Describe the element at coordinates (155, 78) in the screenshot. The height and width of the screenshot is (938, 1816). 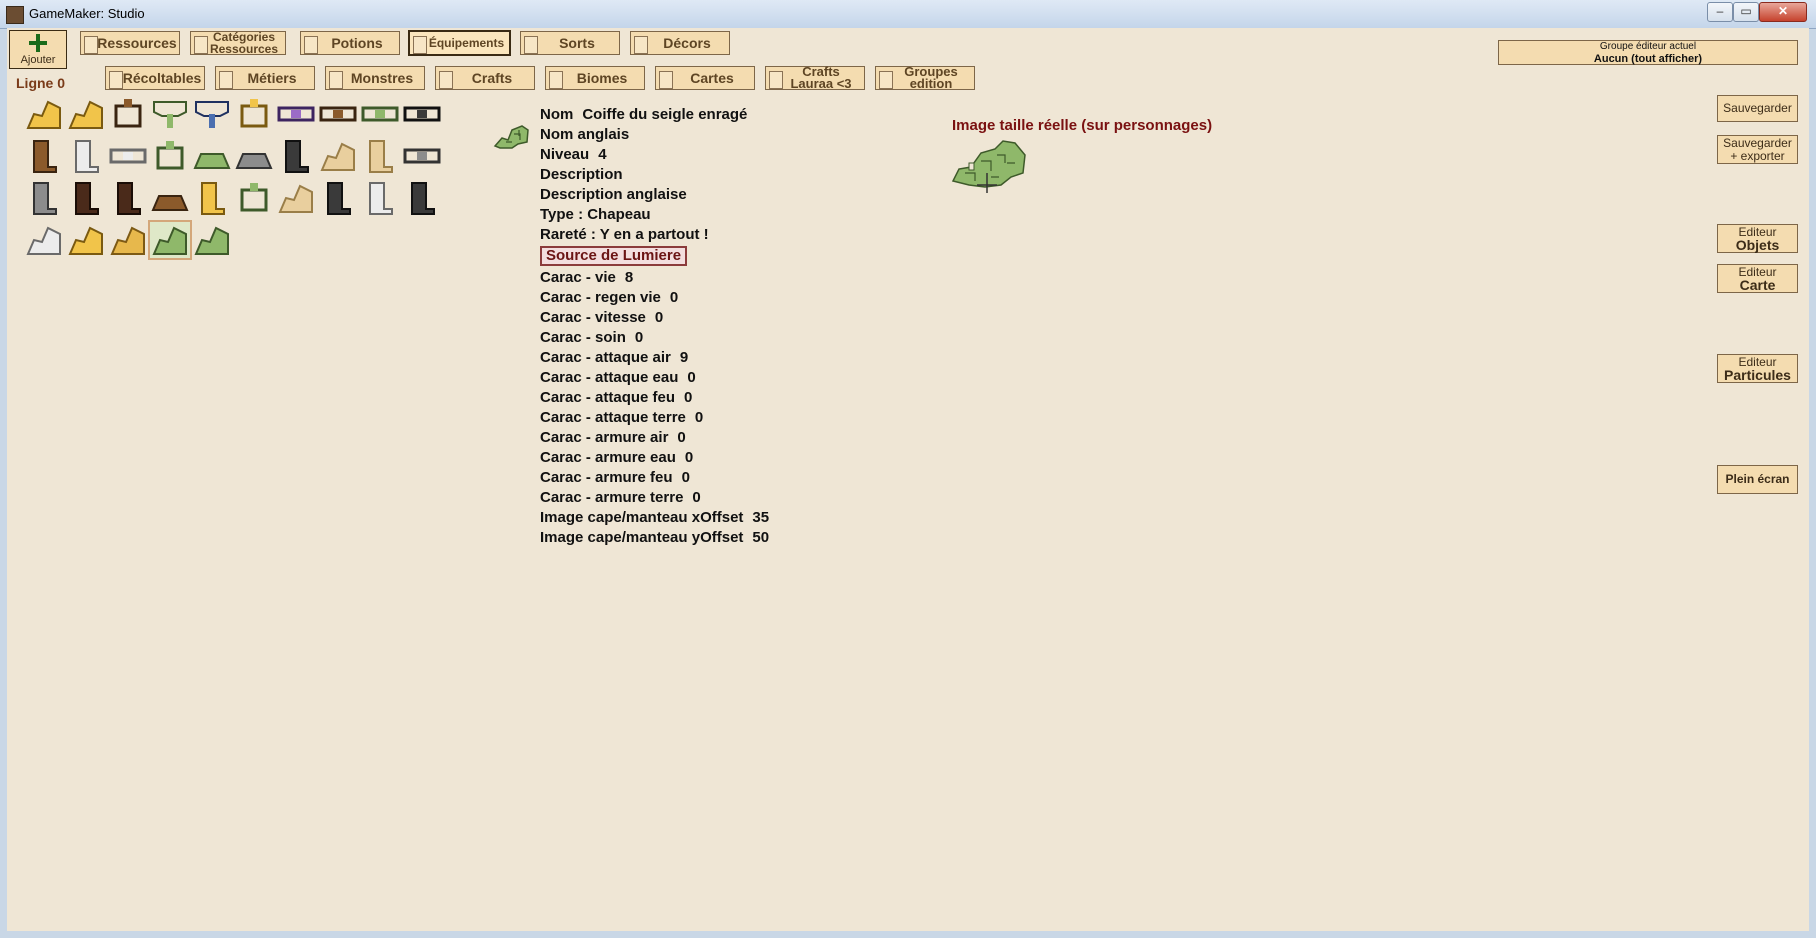
I see `tab-recoltables: Récoltables` at that location.